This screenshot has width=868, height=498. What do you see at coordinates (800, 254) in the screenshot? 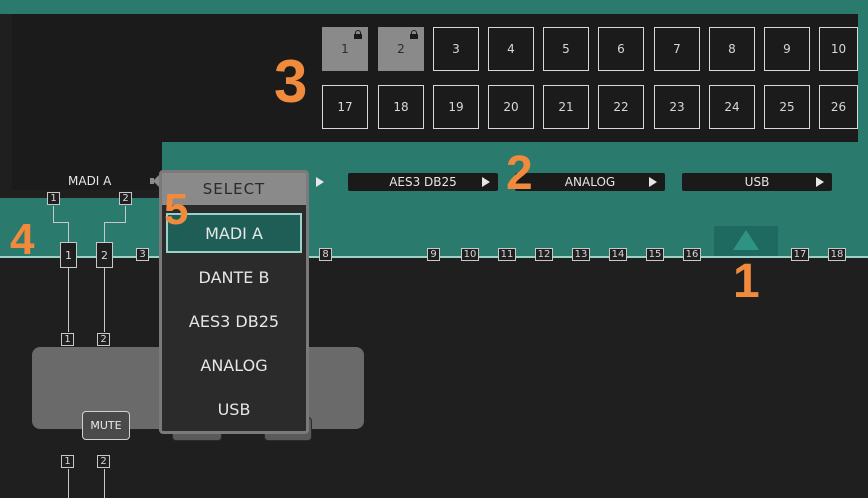
I see `channel-box: 17` at bounding box center [800, 254].